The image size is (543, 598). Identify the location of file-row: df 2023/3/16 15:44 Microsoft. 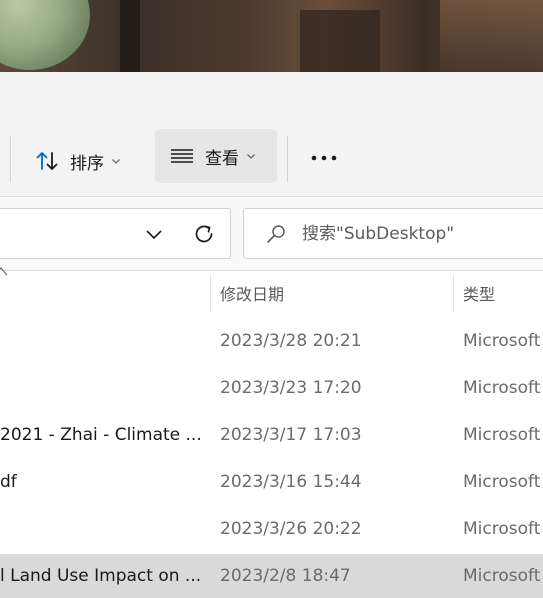
(271, 483).